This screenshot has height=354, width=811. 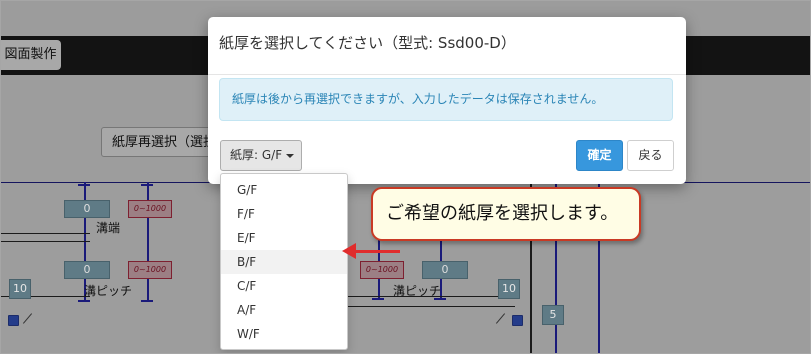 I want to click on info-alert: 紙厚は後から再選択できますが、入力したデータは保存されません。, so click(x=446, y=99).